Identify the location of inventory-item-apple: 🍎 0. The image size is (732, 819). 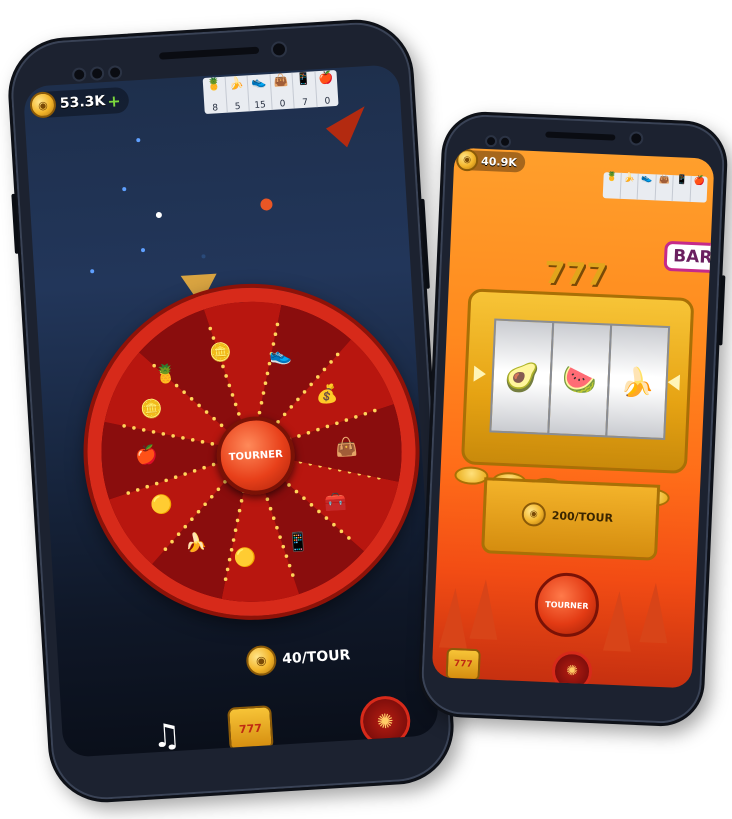
(326, 88).